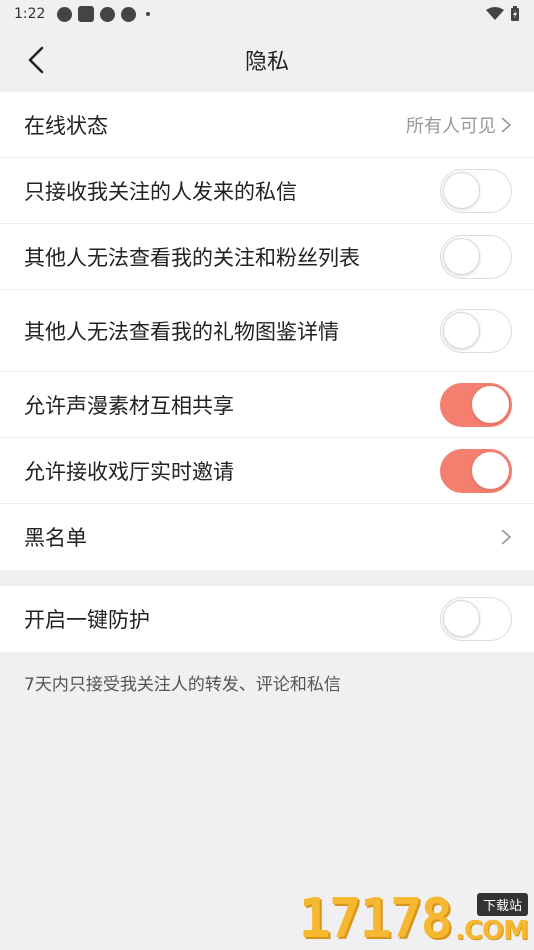  What do you see at coordinates (129, 405) in the screenshot?
I see `setting-label: 允许声漫素材互相共享` at bounding box center [129, 405].